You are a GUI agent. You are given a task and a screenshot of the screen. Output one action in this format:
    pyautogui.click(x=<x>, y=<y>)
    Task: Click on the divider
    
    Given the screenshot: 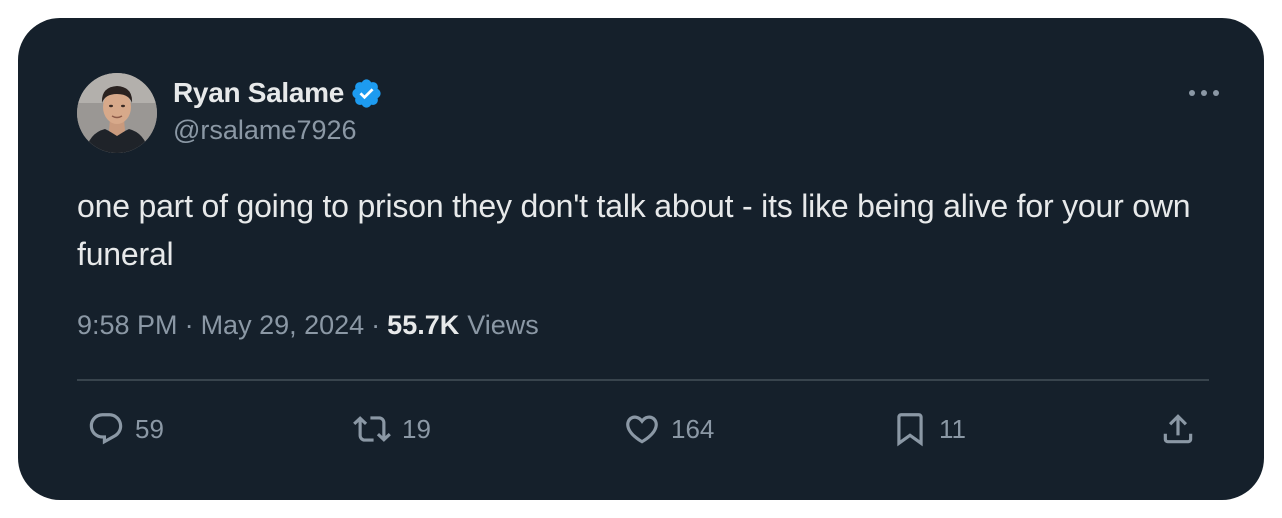 What is the action you would take?
    pyautogui.click(x=643, y=380)
    